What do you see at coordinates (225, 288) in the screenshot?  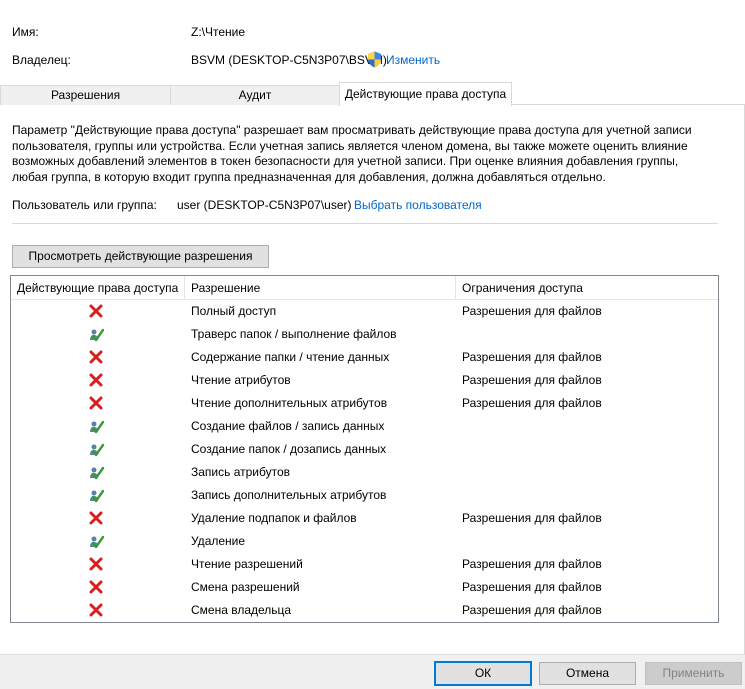 I see `column-header-permission: Разрешение` at bounding box center [225, 288].